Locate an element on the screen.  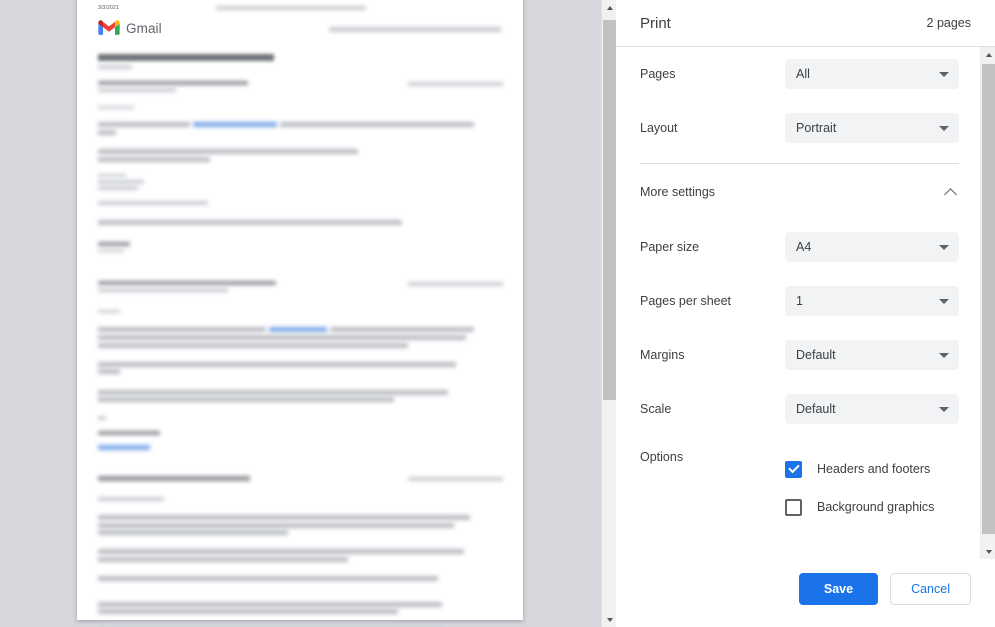
options-label: Options is located at coordinates (662, 457).